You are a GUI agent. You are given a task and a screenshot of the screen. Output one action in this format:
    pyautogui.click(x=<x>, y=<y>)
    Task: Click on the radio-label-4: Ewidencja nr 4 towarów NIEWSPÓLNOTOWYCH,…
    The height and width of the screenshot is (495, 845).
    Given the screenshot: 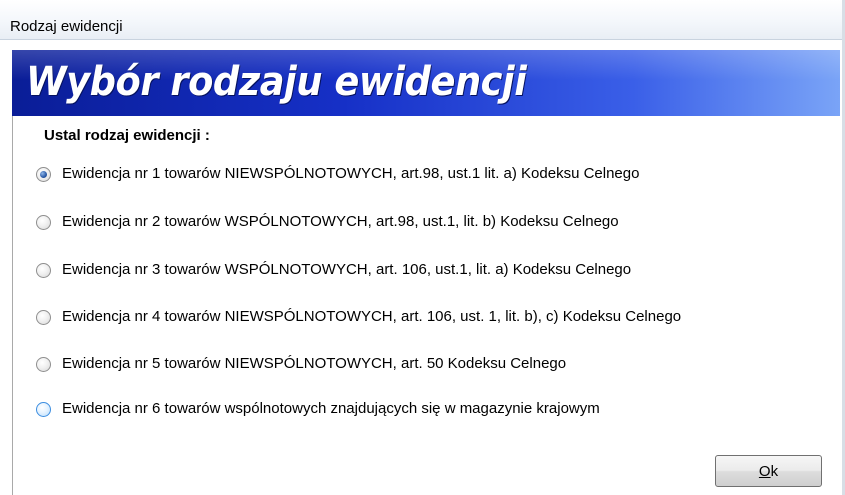 What is the action you would take?
    pyautogui.click(x=371, y=317)
    